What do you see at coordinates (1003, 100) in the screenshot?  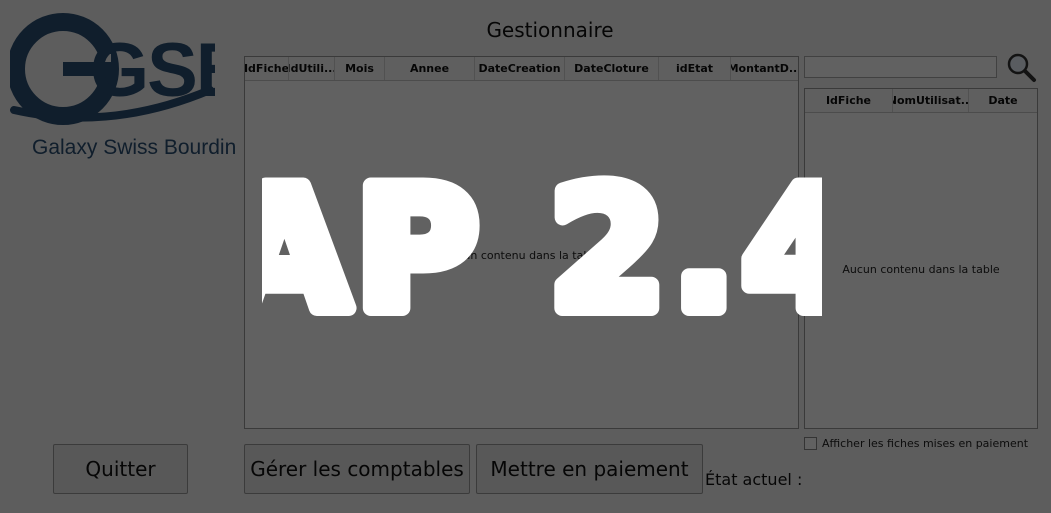 I see `column-header: Date` at bounding box center [1003, 100].